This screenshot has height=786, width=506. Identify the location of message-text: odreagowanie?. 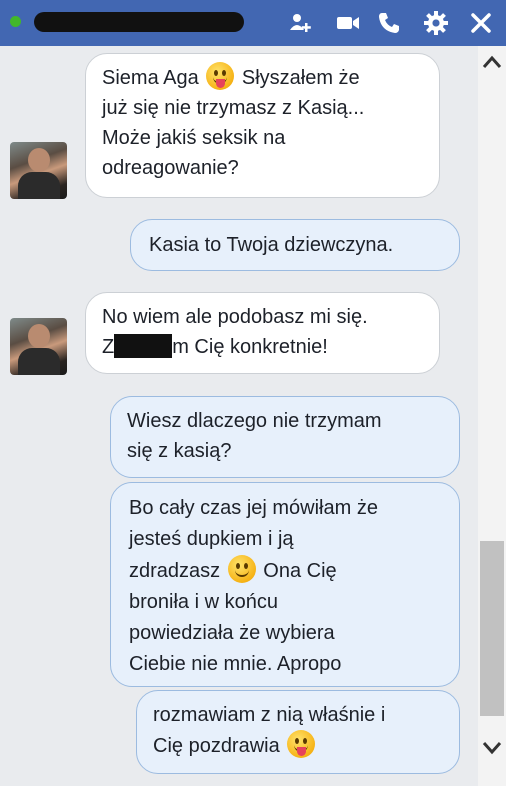
(170, 168).